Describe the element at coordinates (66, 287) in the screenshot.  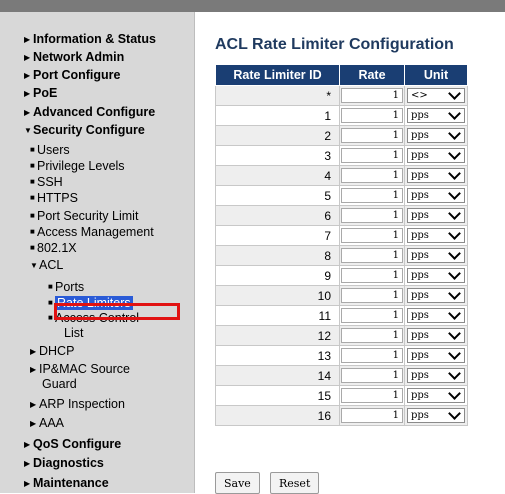
I see `nav-ports: ■ Ports` at that location.